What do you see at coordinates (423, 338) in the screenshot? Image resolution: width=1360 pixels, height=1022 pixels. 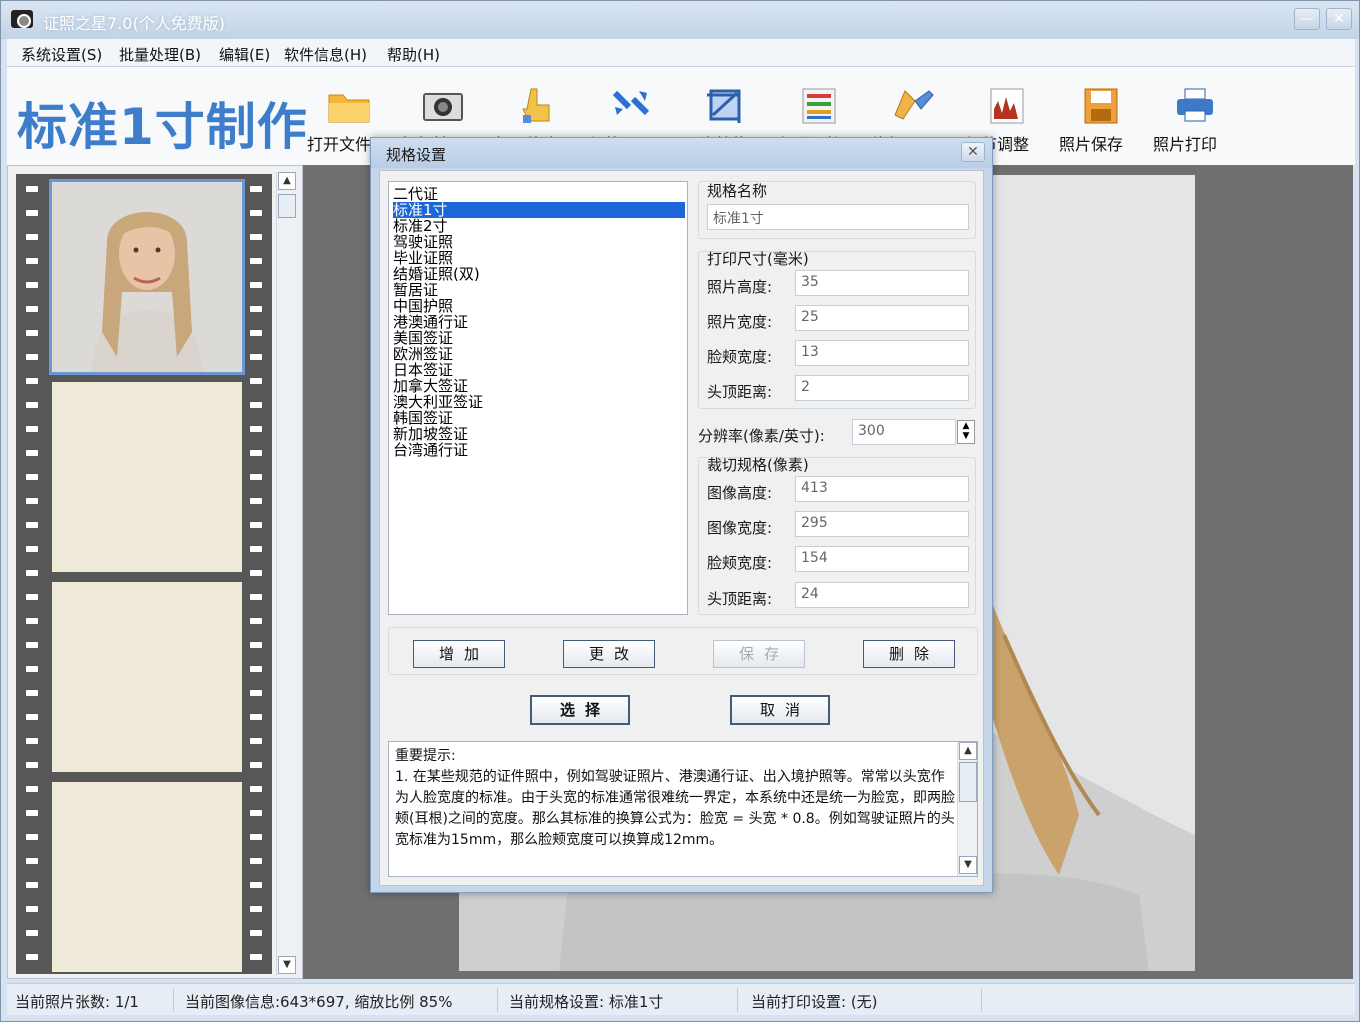 I see `spec-list-item: 美国签证` at bounding box center [423, 338].